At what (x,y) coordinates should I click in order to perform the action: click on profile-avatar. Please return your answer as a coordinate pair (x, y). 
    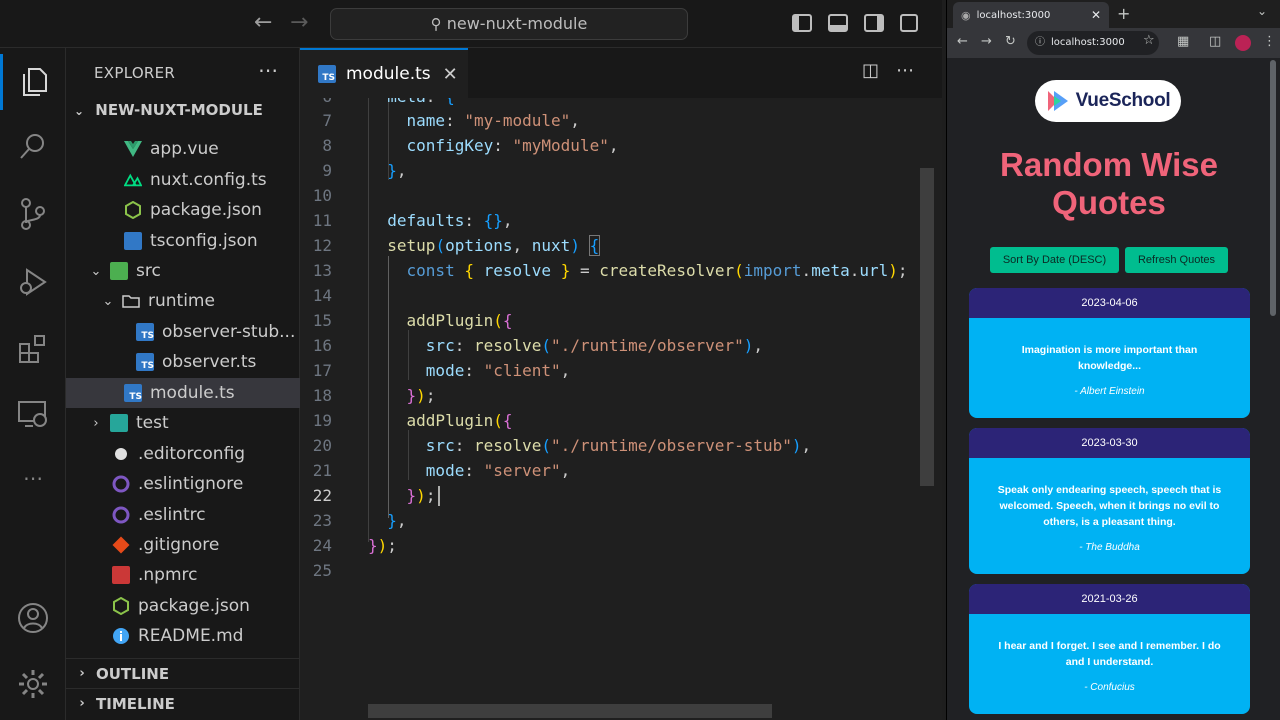
    Looking at the image, I should click on (1243, 43).